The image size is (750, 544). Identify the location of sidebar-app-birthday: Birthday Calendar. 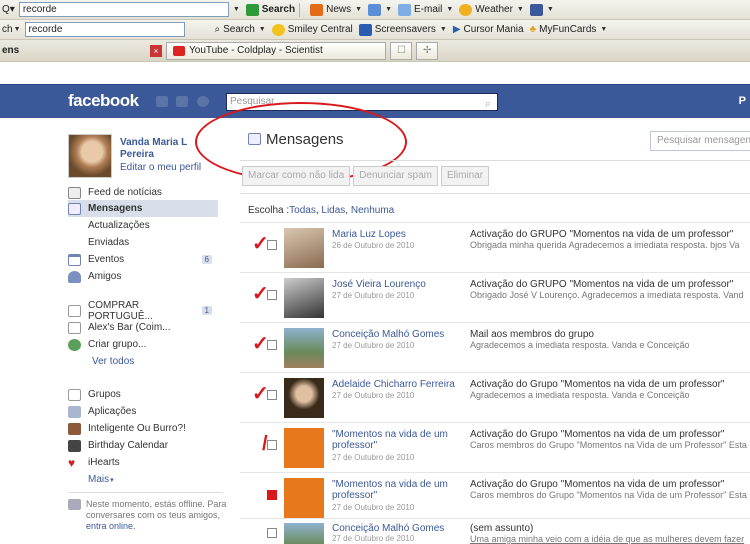
(143, 445).